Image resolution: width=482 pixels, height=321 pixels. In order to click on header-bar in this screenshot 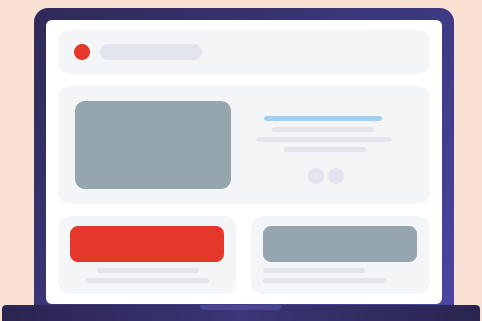, I will do `click(244, 52)`.